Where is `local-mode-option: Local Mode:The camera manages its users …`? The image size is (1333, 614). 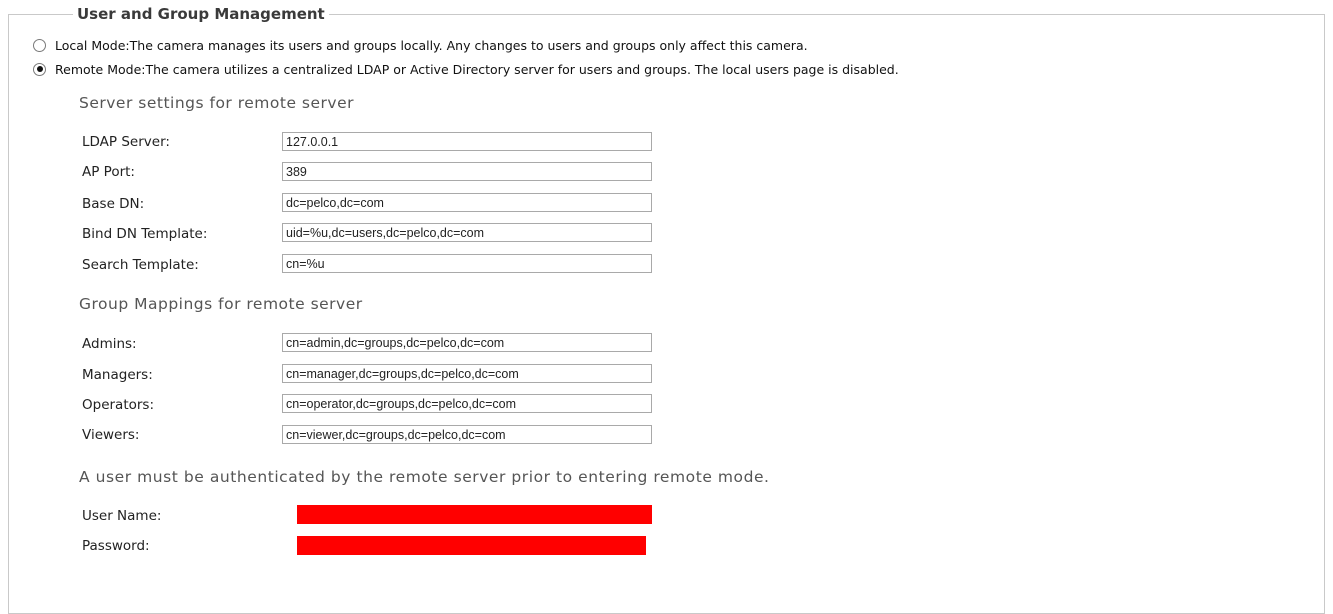 local-mode-option: Local Mode:The camera manages its users … is located at coordinates (420, 45).